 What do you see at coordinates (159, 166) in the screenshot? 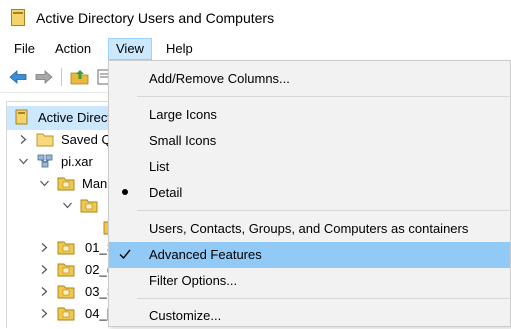
I see `menu-item-label: List` at bounding box center [159, 166].